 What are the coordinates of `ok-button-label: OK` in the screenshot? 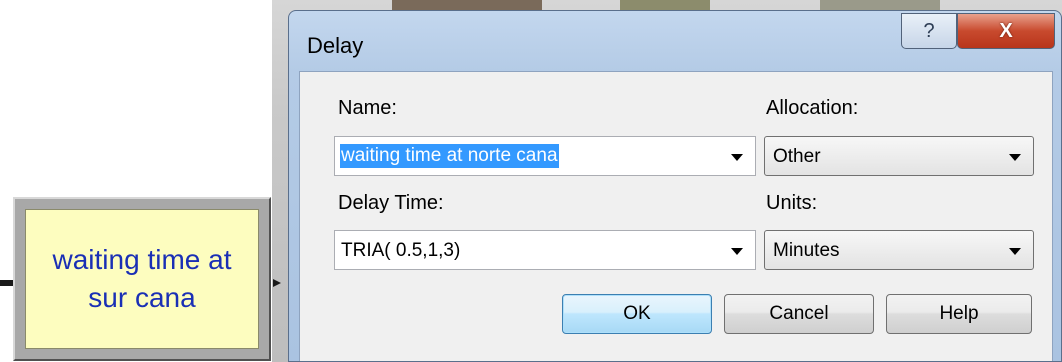 It's located at (637, 313).